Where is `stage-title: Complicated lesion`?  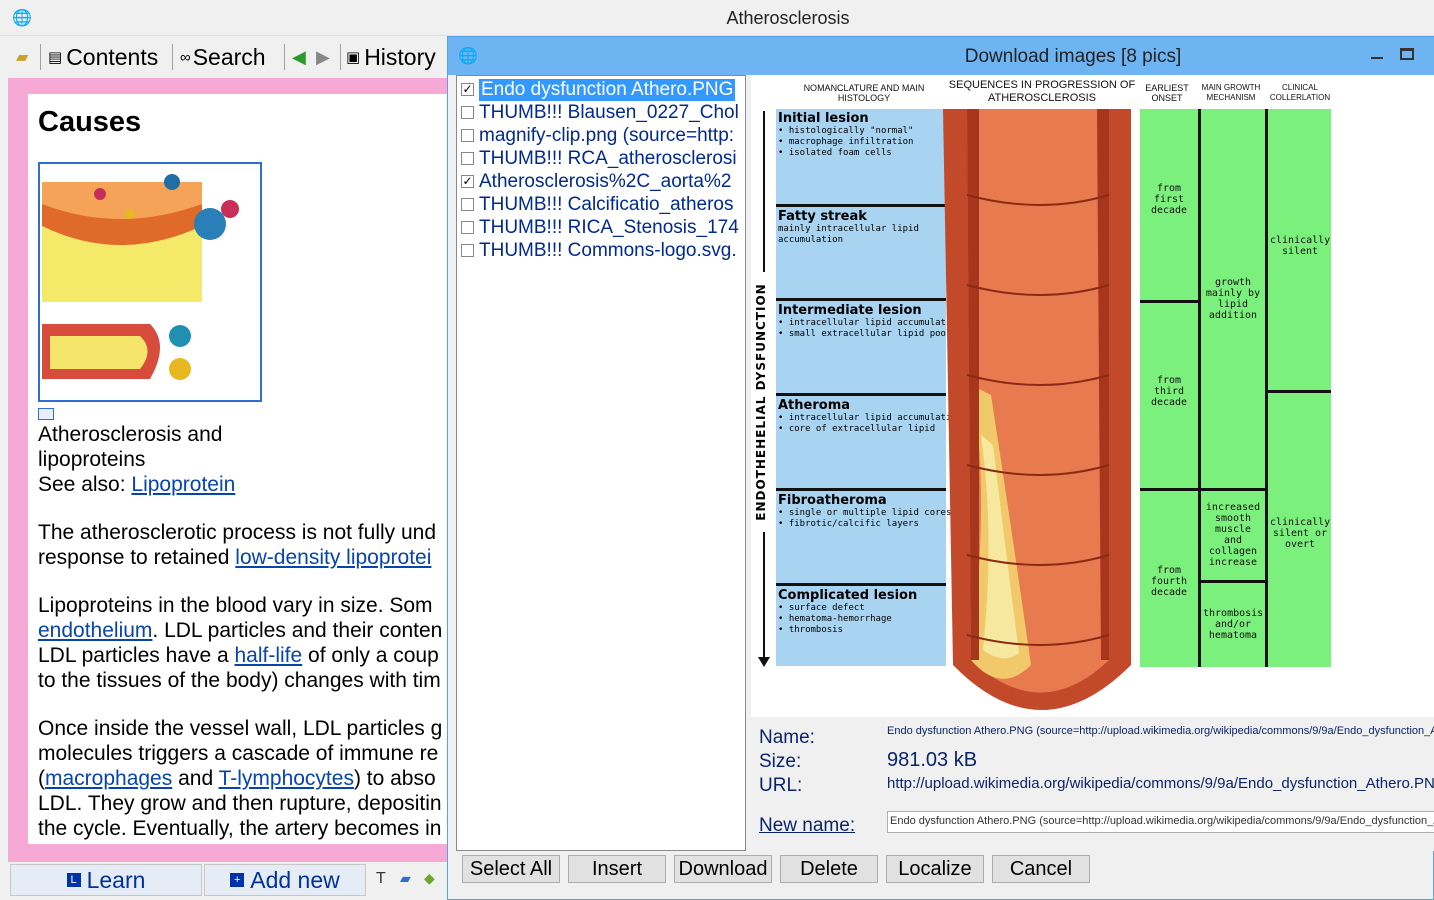
stage-title: Complicated lesion is located at coordinates (848, 595).